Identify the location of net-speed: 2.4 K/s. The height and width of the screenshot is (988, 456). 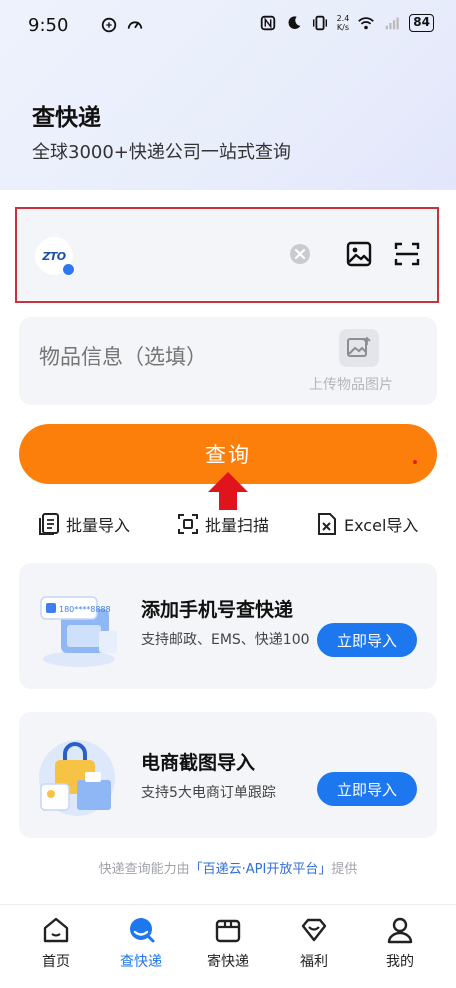
(343, 23).